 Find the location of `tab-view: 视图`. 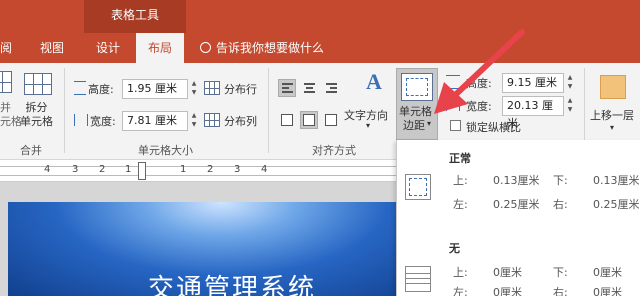

tab-view: 视图 is located at coordinates (52, 48).